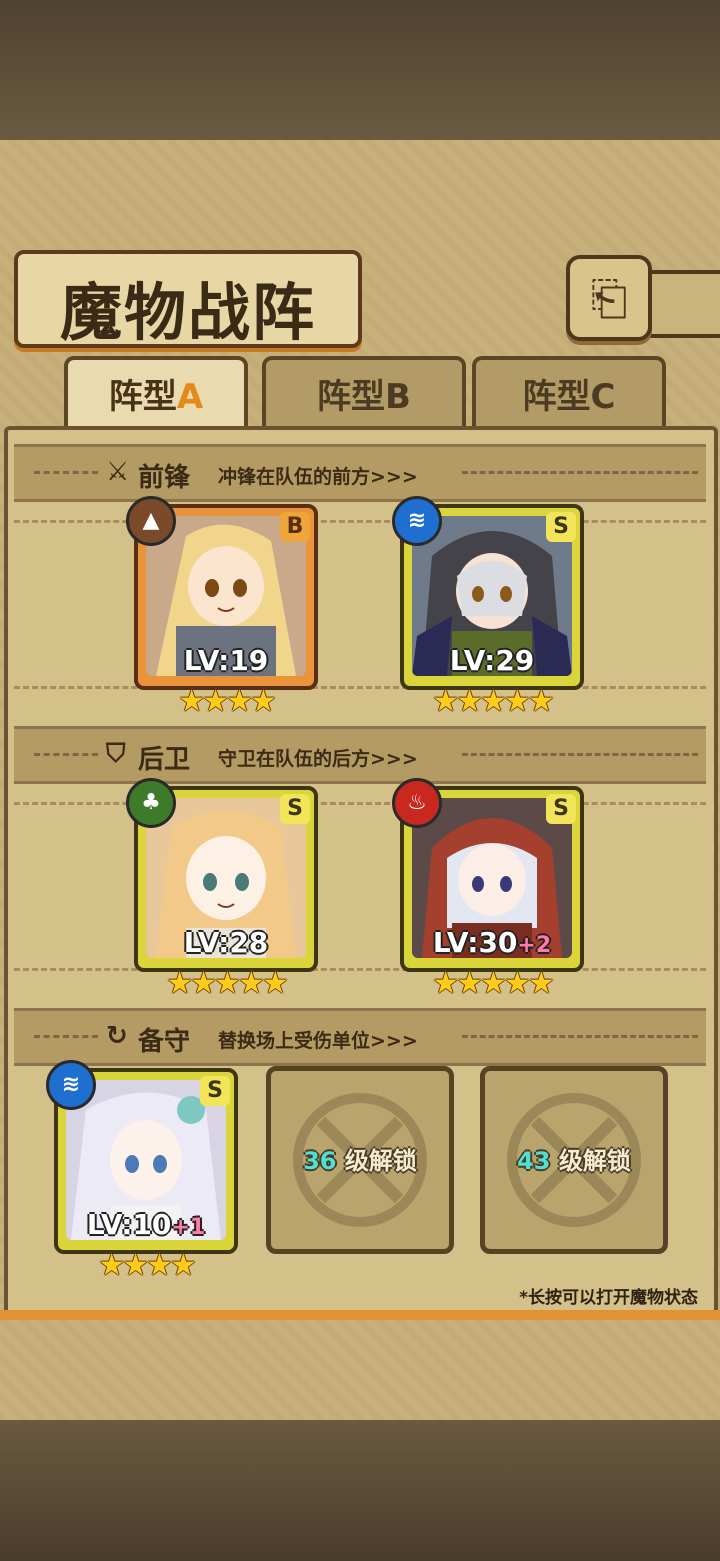 Image resolution: width=720 pixels, height=1561 pixels. What do you see at coordinates (398, 397) in the screenshot?
I see `tab-letter: B` at bounding box center [398, 397].